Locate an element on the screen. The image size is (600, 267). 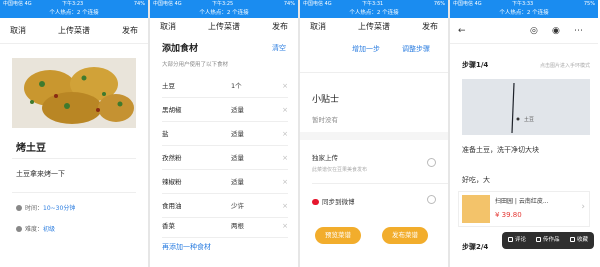
ingredient-name: 香菜 is located at coordinates (168, 226).